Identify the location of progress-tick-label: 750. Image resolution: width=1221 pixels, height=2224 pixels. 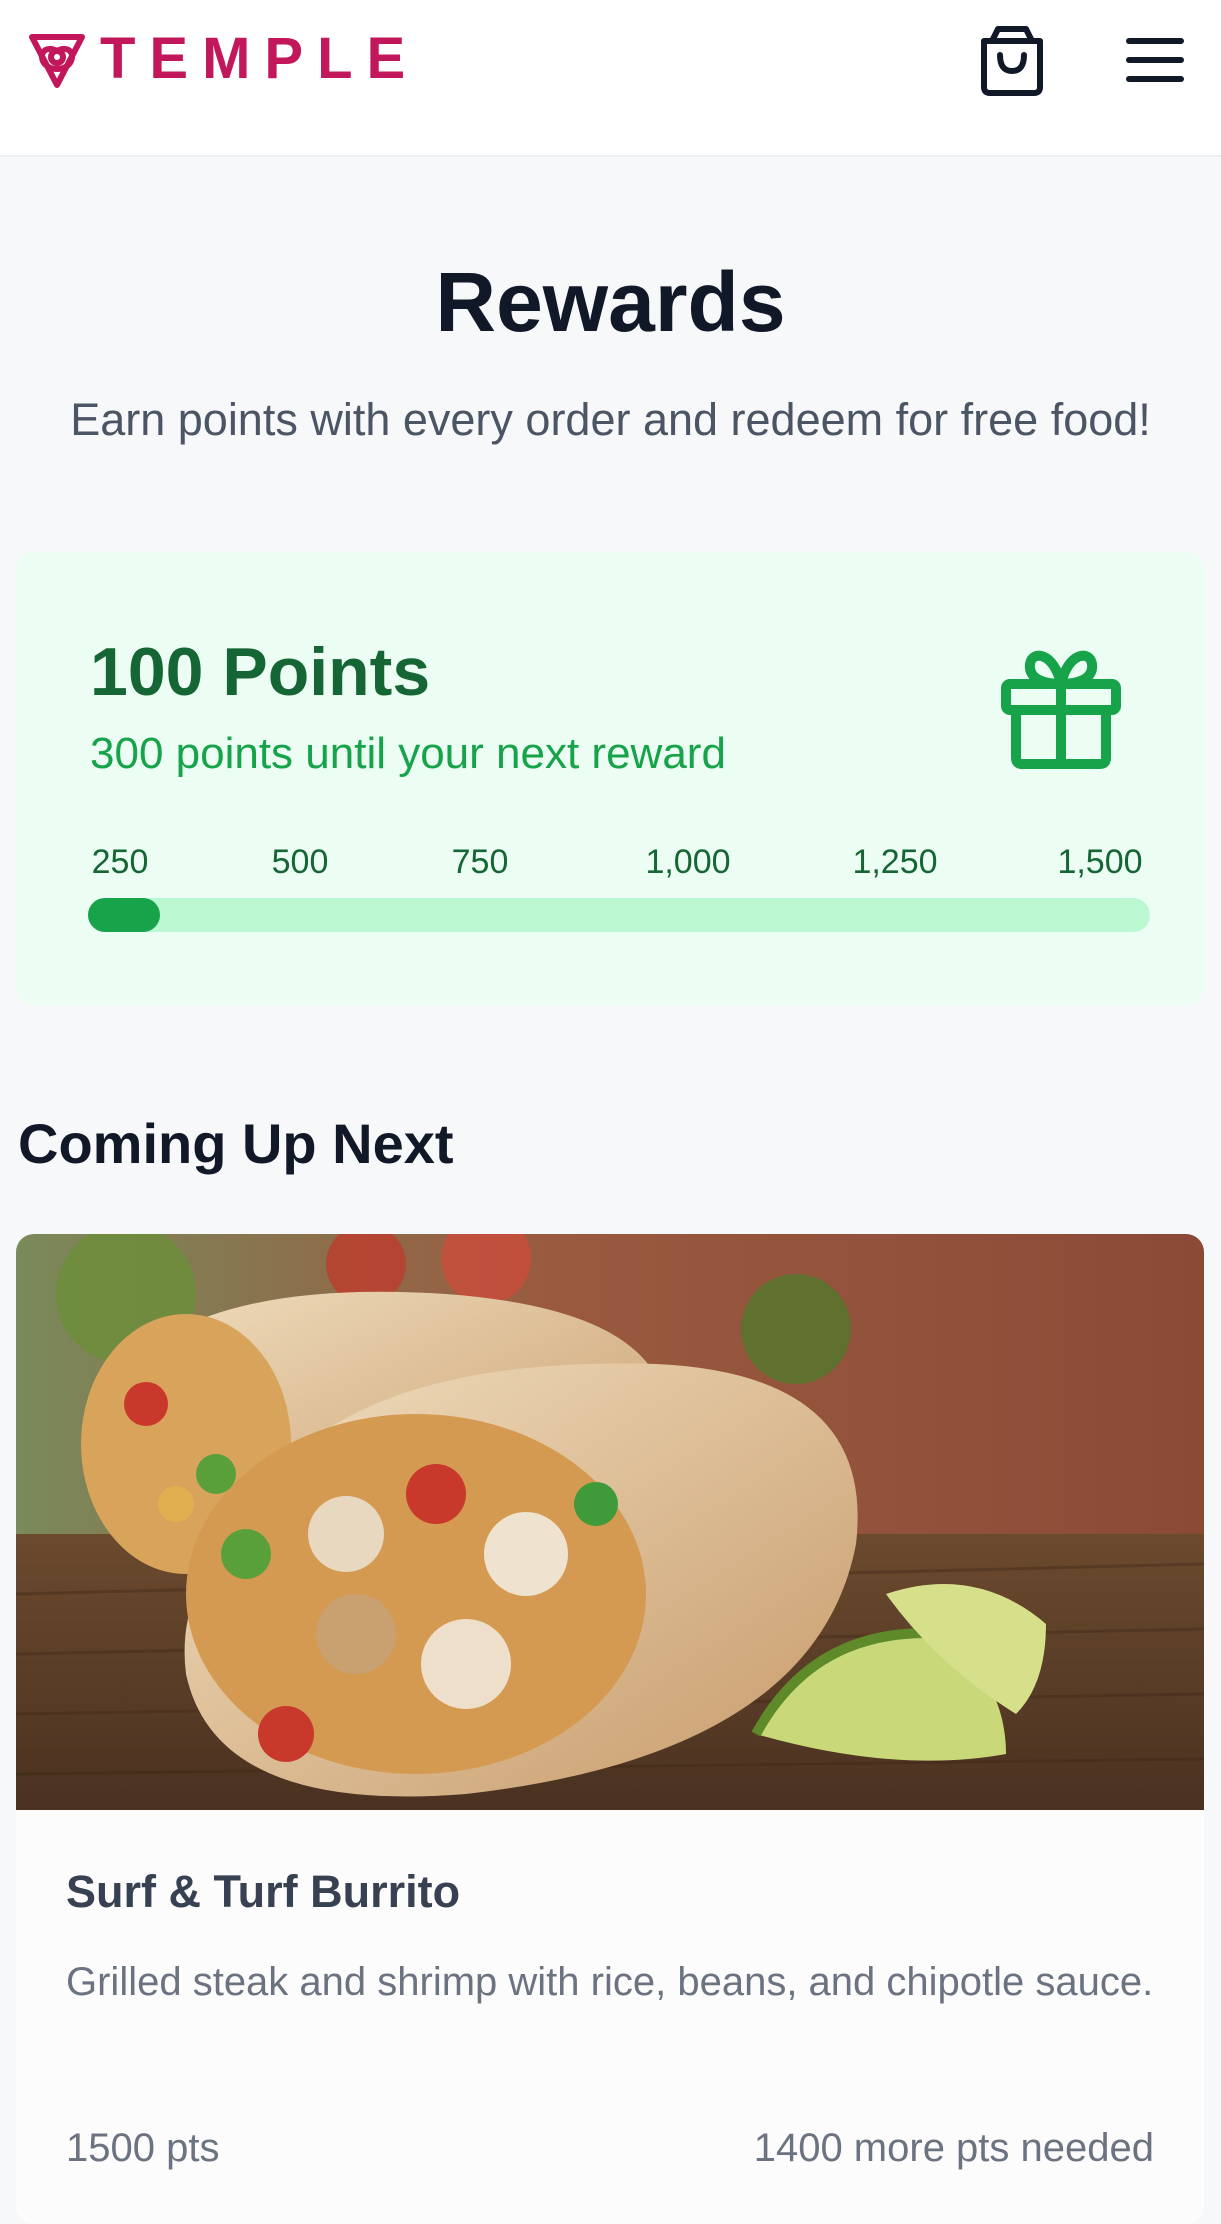
(480, 862).